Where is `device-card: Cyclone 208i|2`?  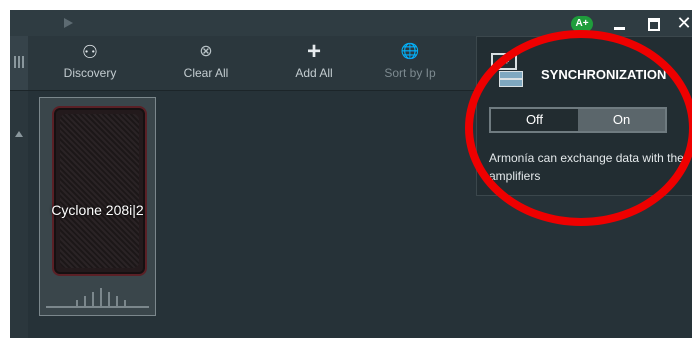 device-card: Cyclone 208i|2 is located at coordinates (97, 206).